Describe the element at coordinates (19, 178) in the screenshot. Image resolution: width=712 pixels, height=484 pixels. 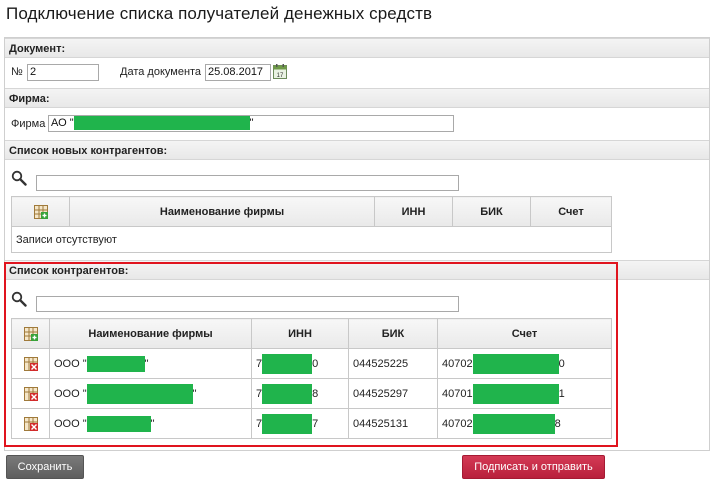
I see `search-icon` at that location.